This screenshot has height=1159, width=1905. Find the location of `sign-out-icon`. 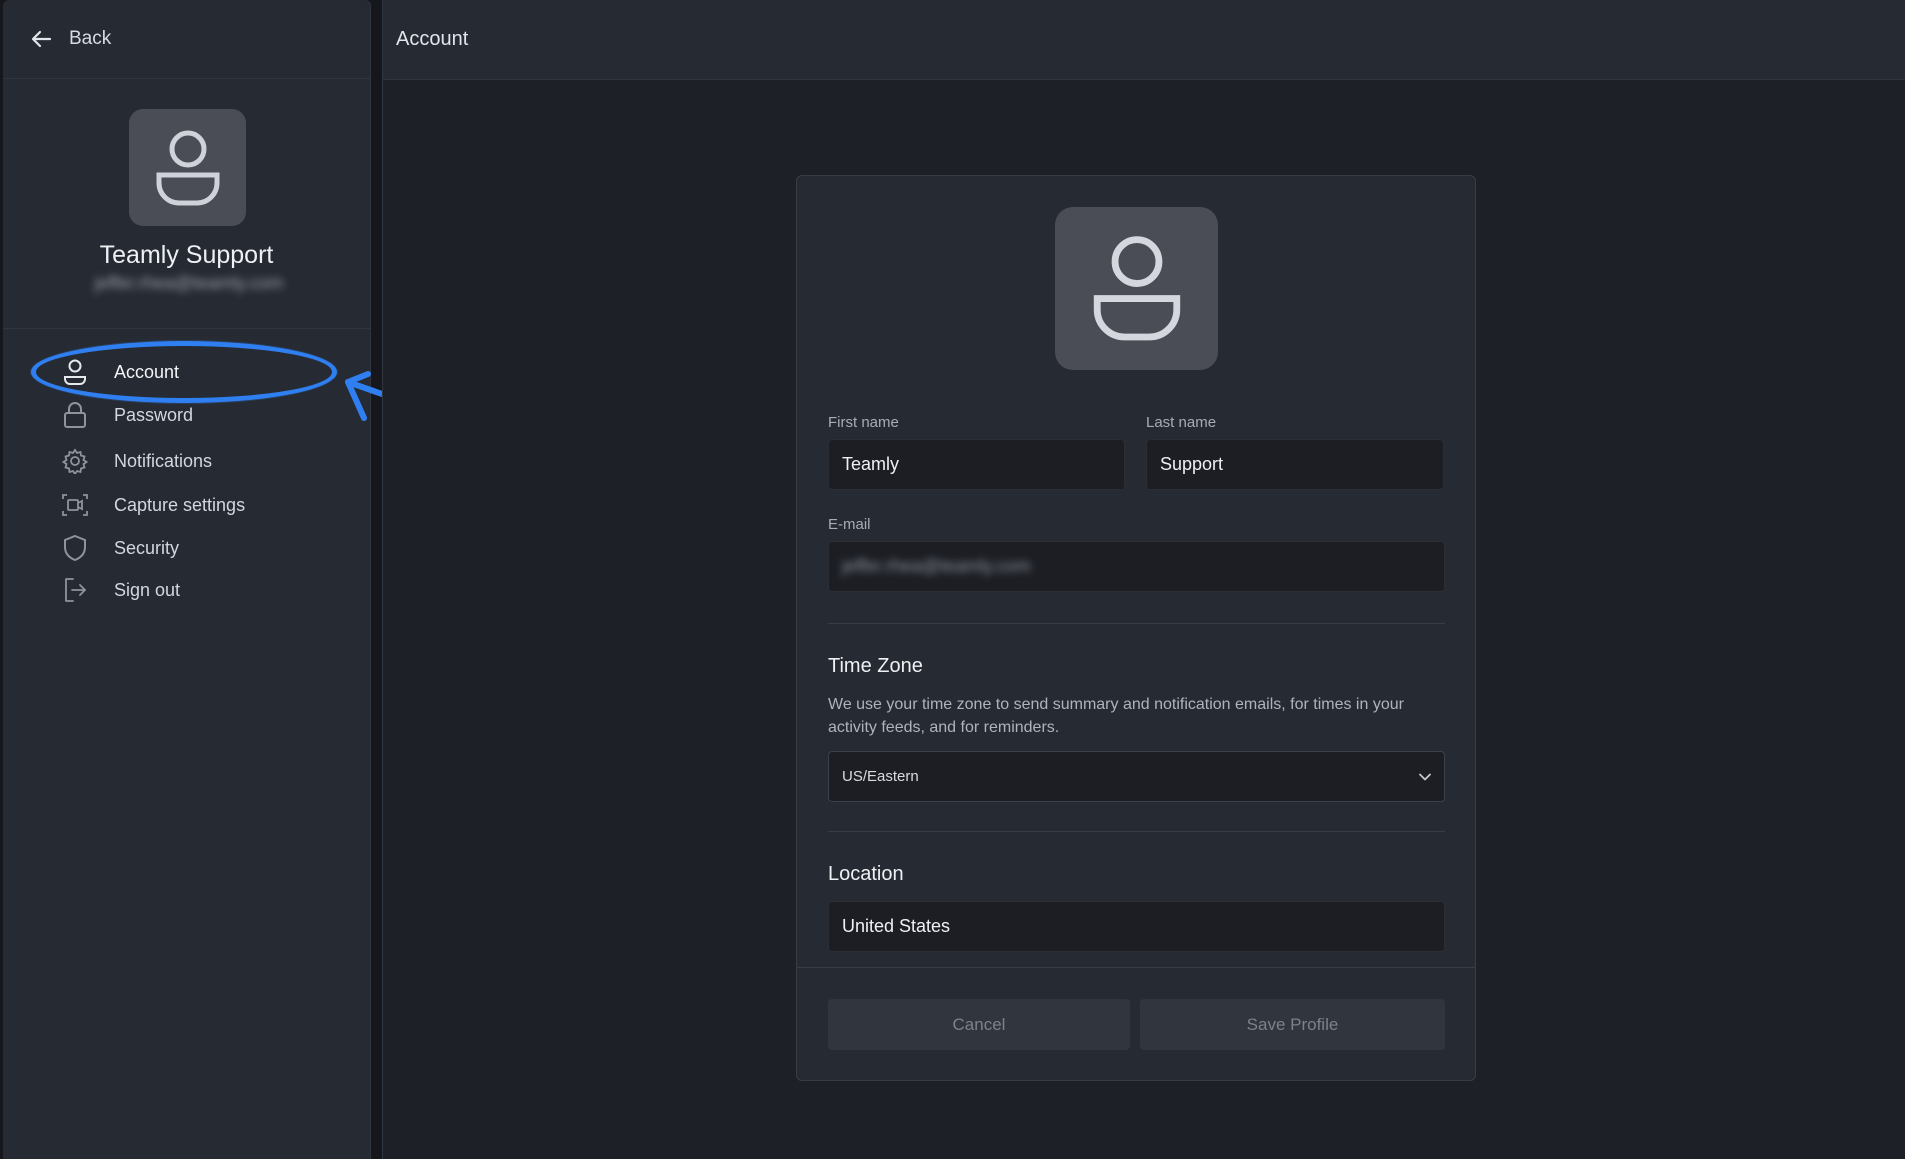

sign-out-icon is located at coordinates (75, 590).